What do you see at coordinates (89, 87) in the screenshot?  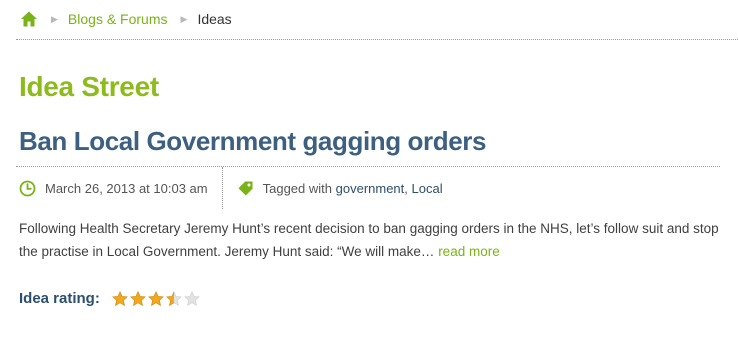 I see `section-title: Idea Street` at bounding box center [89, 87].